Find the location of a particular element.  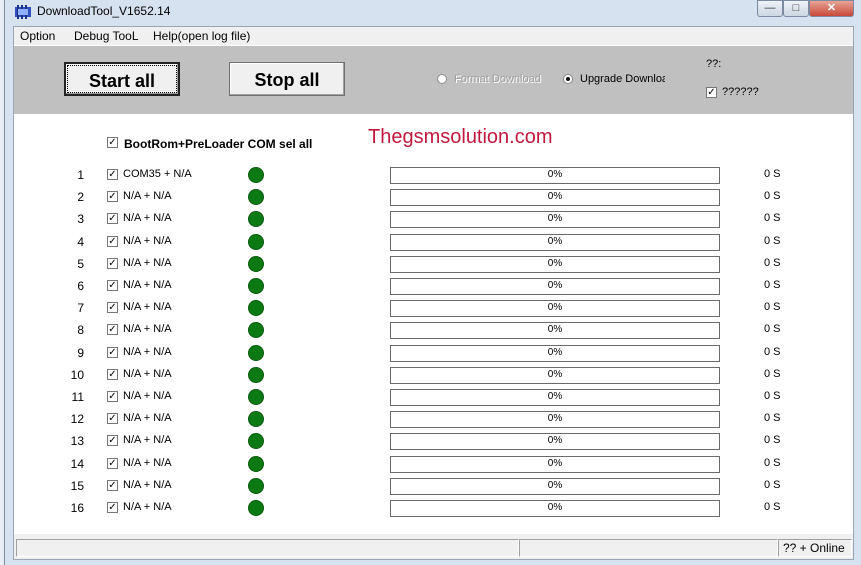

port-row: 13 ✓ N/A + N/A 0% 0 S is located at coordinates (433, 443).